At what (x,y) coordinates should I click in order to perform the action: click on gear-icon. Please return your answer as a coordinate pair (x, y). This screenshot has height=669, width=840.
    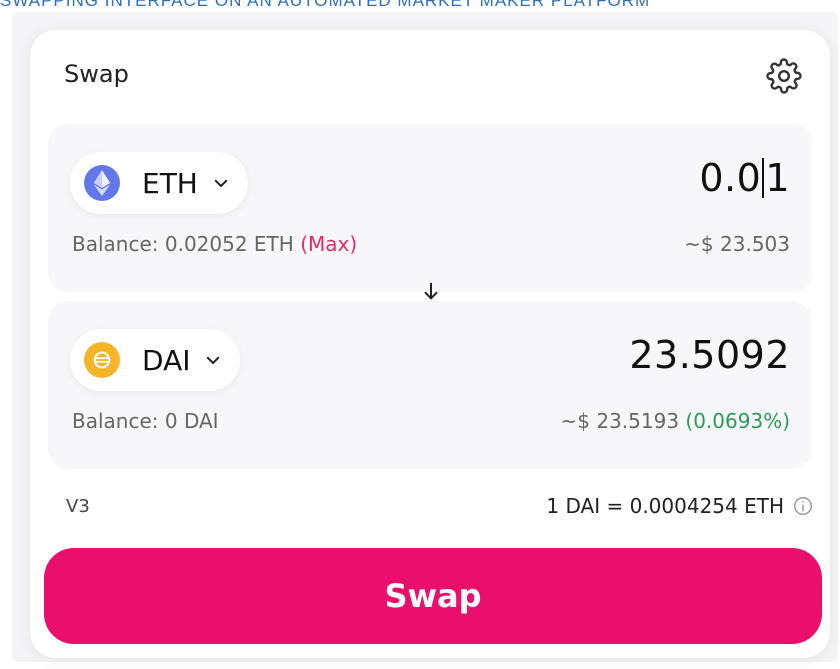
    Looking at the image, I should click on (784, 76).